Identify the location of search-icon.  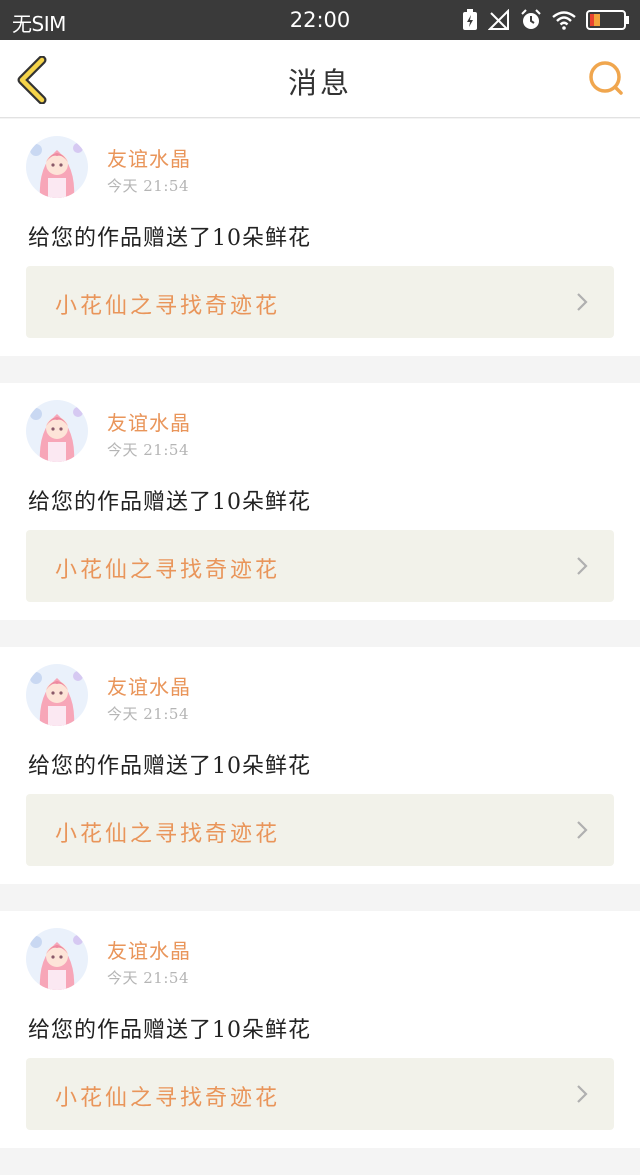
(606, 78).